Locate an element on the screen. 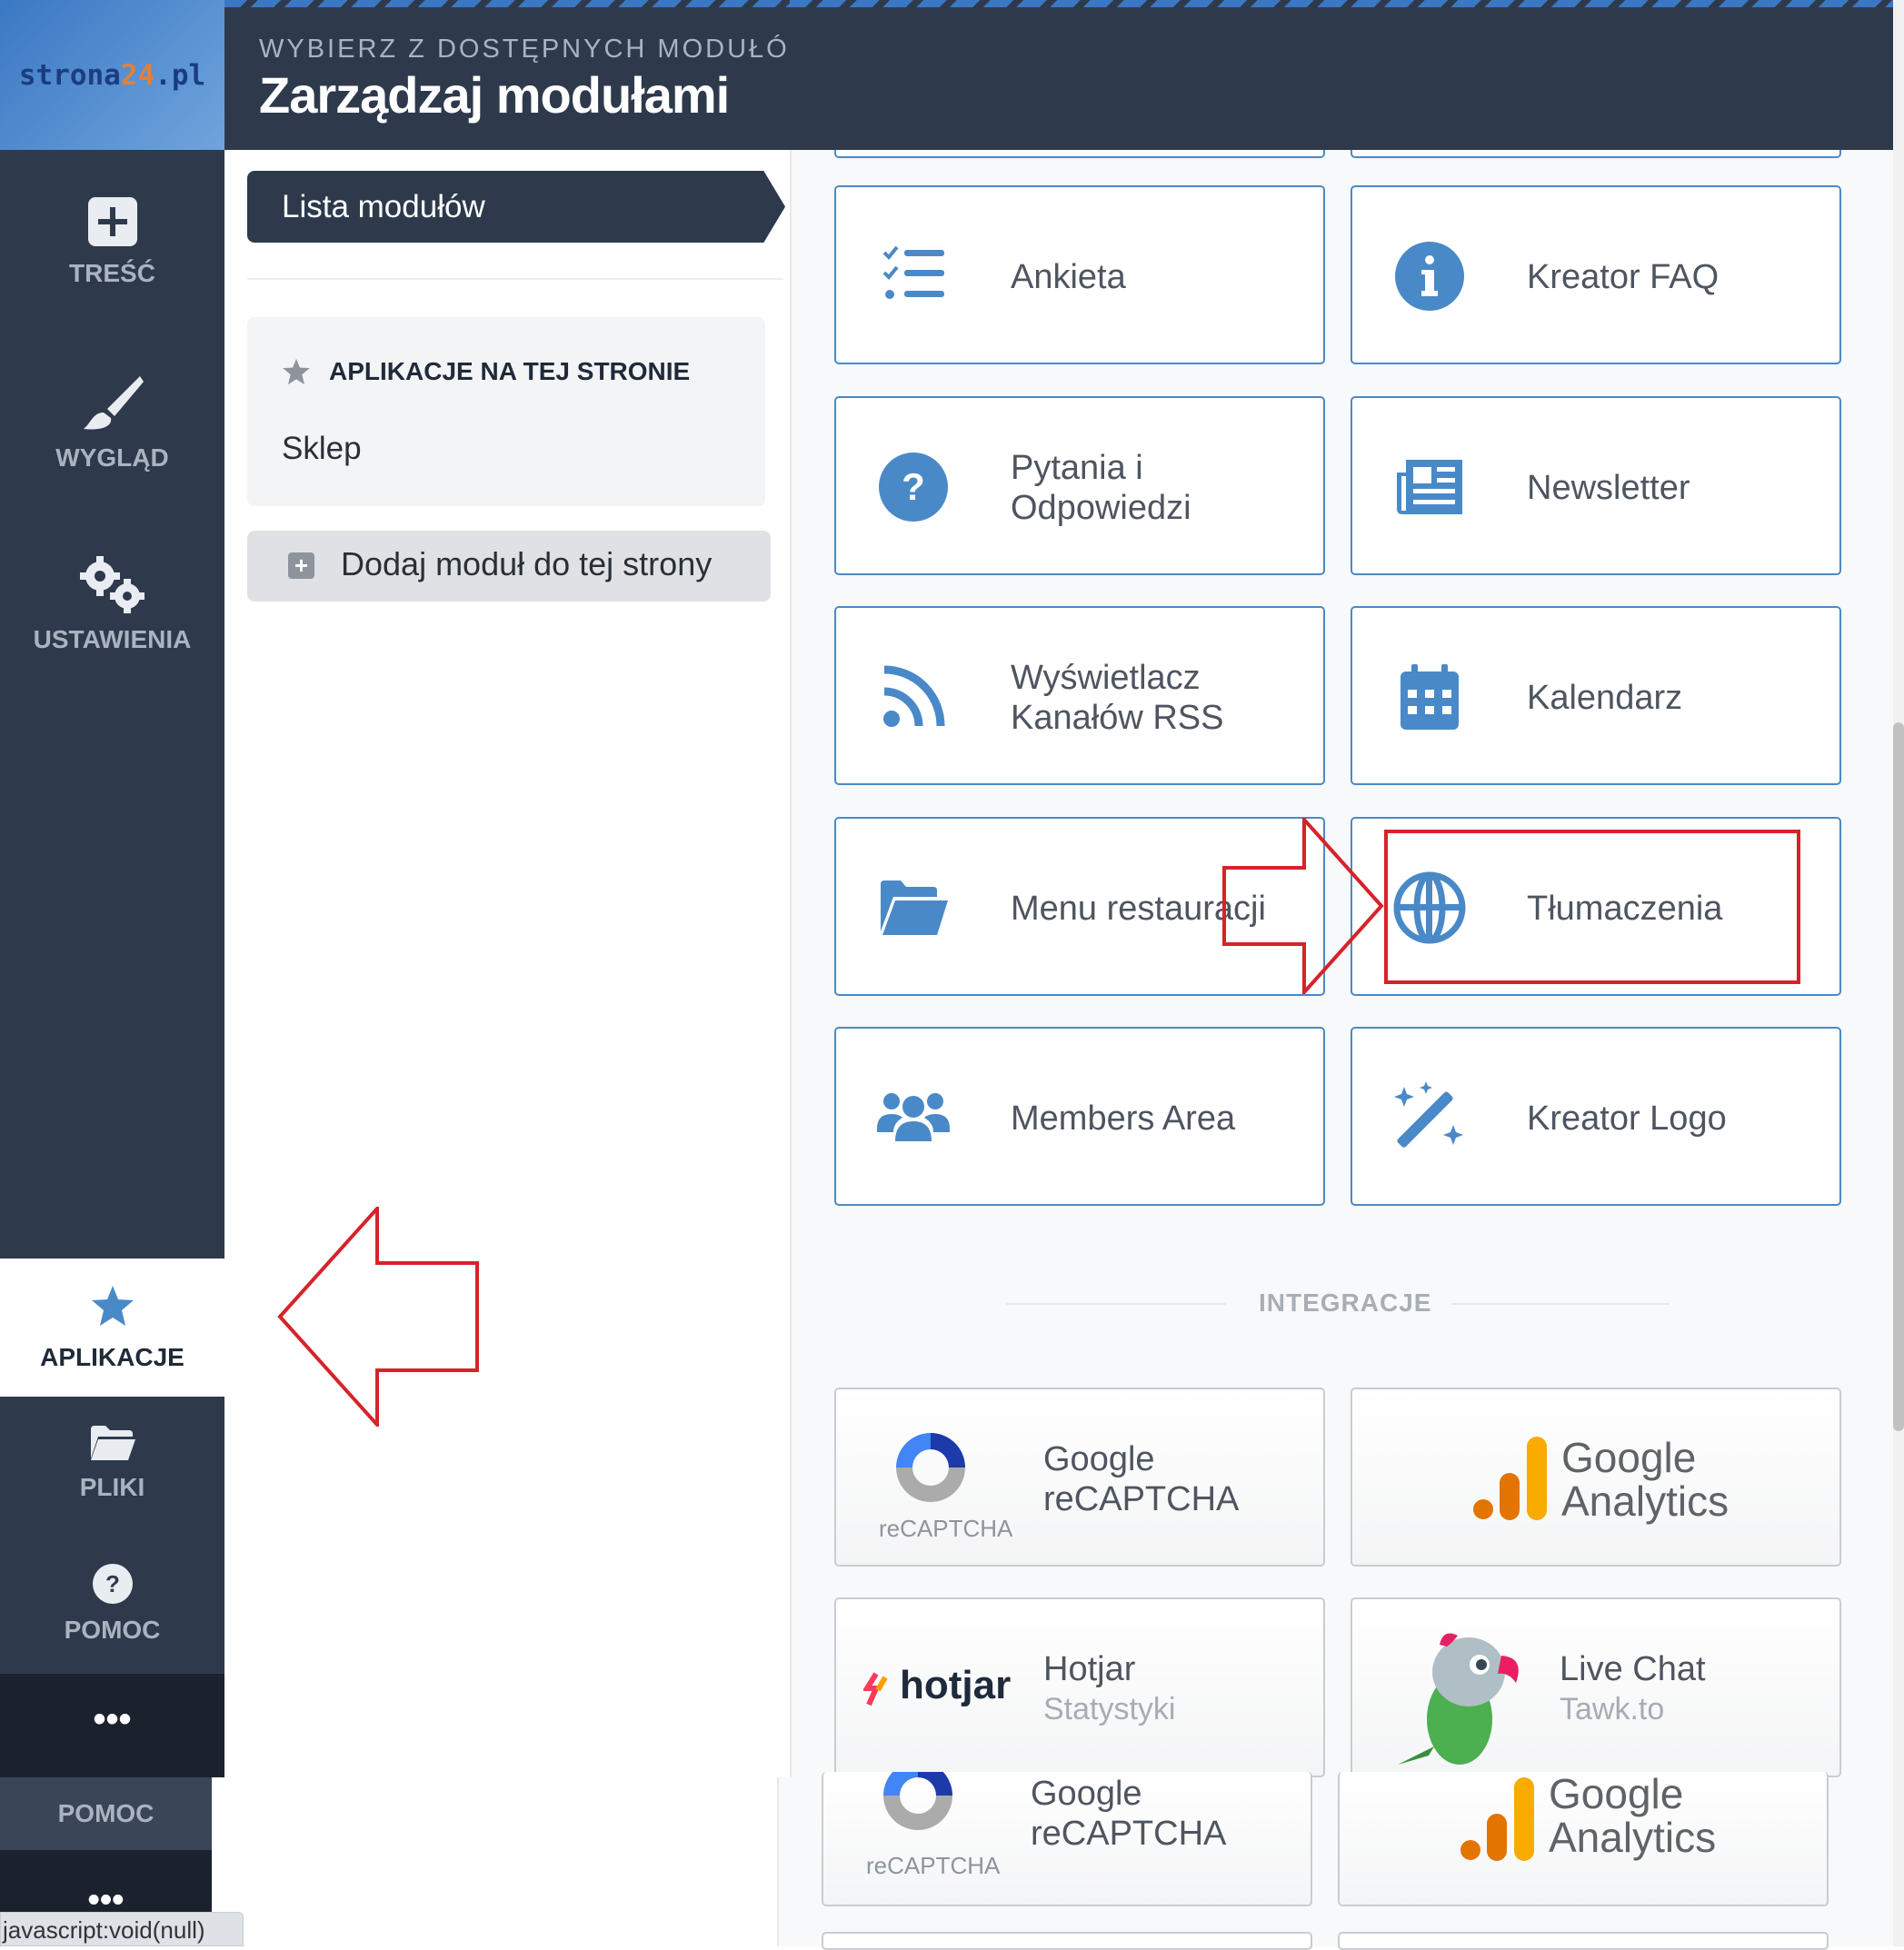 The width and height of the screenshot is (1904, 1950). module-card-pytania: ? Pytania i Odpowiedzi is located at coordinates (1079, 485).